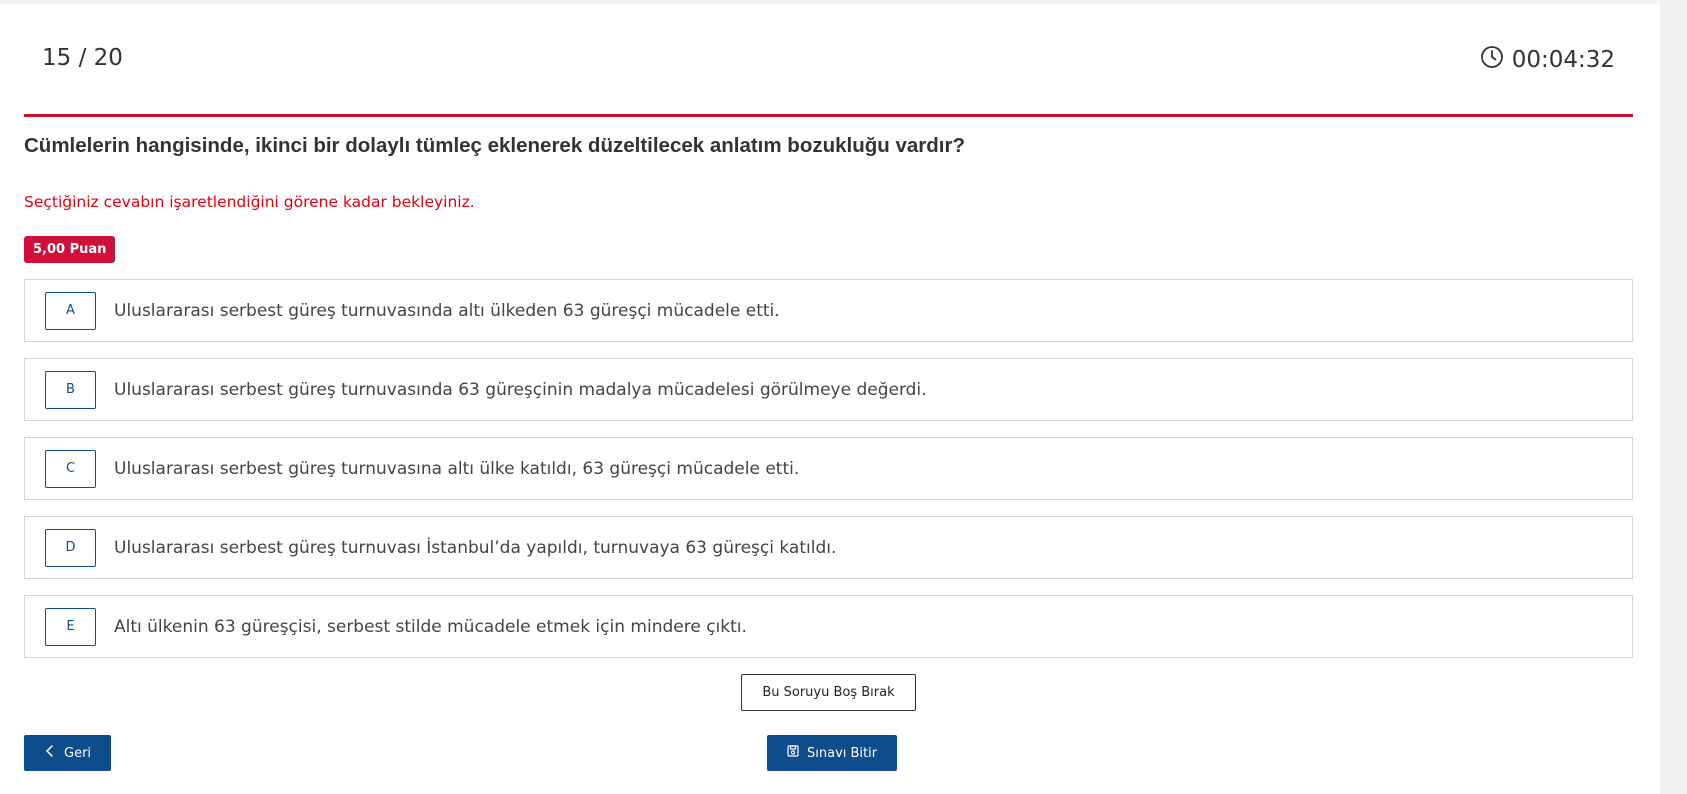 The image size is (1687, 794). What do you see at coordinates (70, 468) in the screenshot?
I see `option-letter: C` at bounding box center [70, 468].